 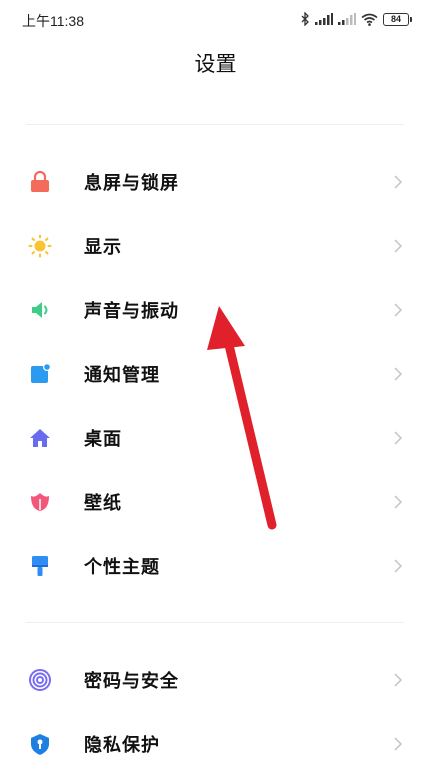 I want to click on menu-label: 显示, so click(x=103, y=247).